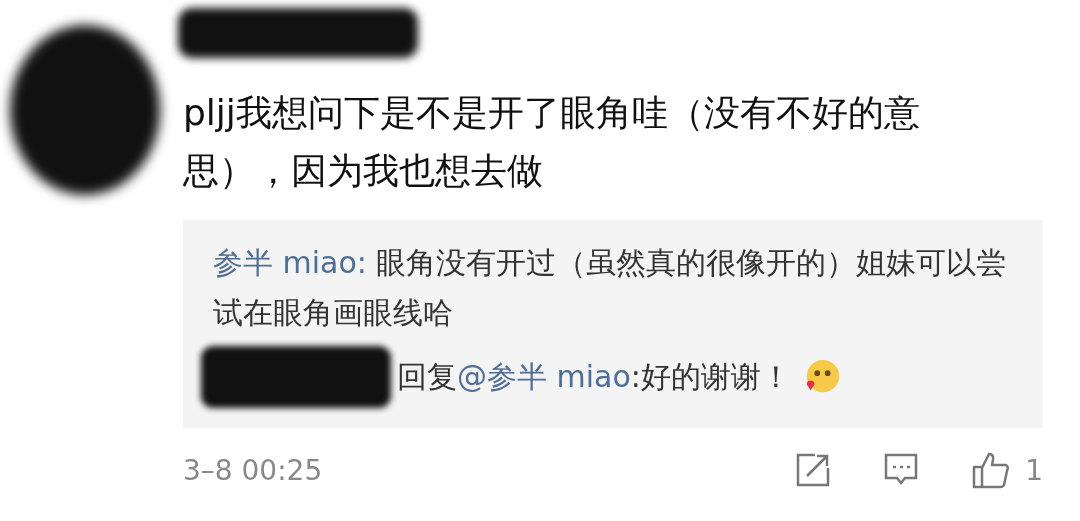  Describe the element at coordinates (544, 376) in the screenshot. I see `mention-link: @参半 miao` at that location.